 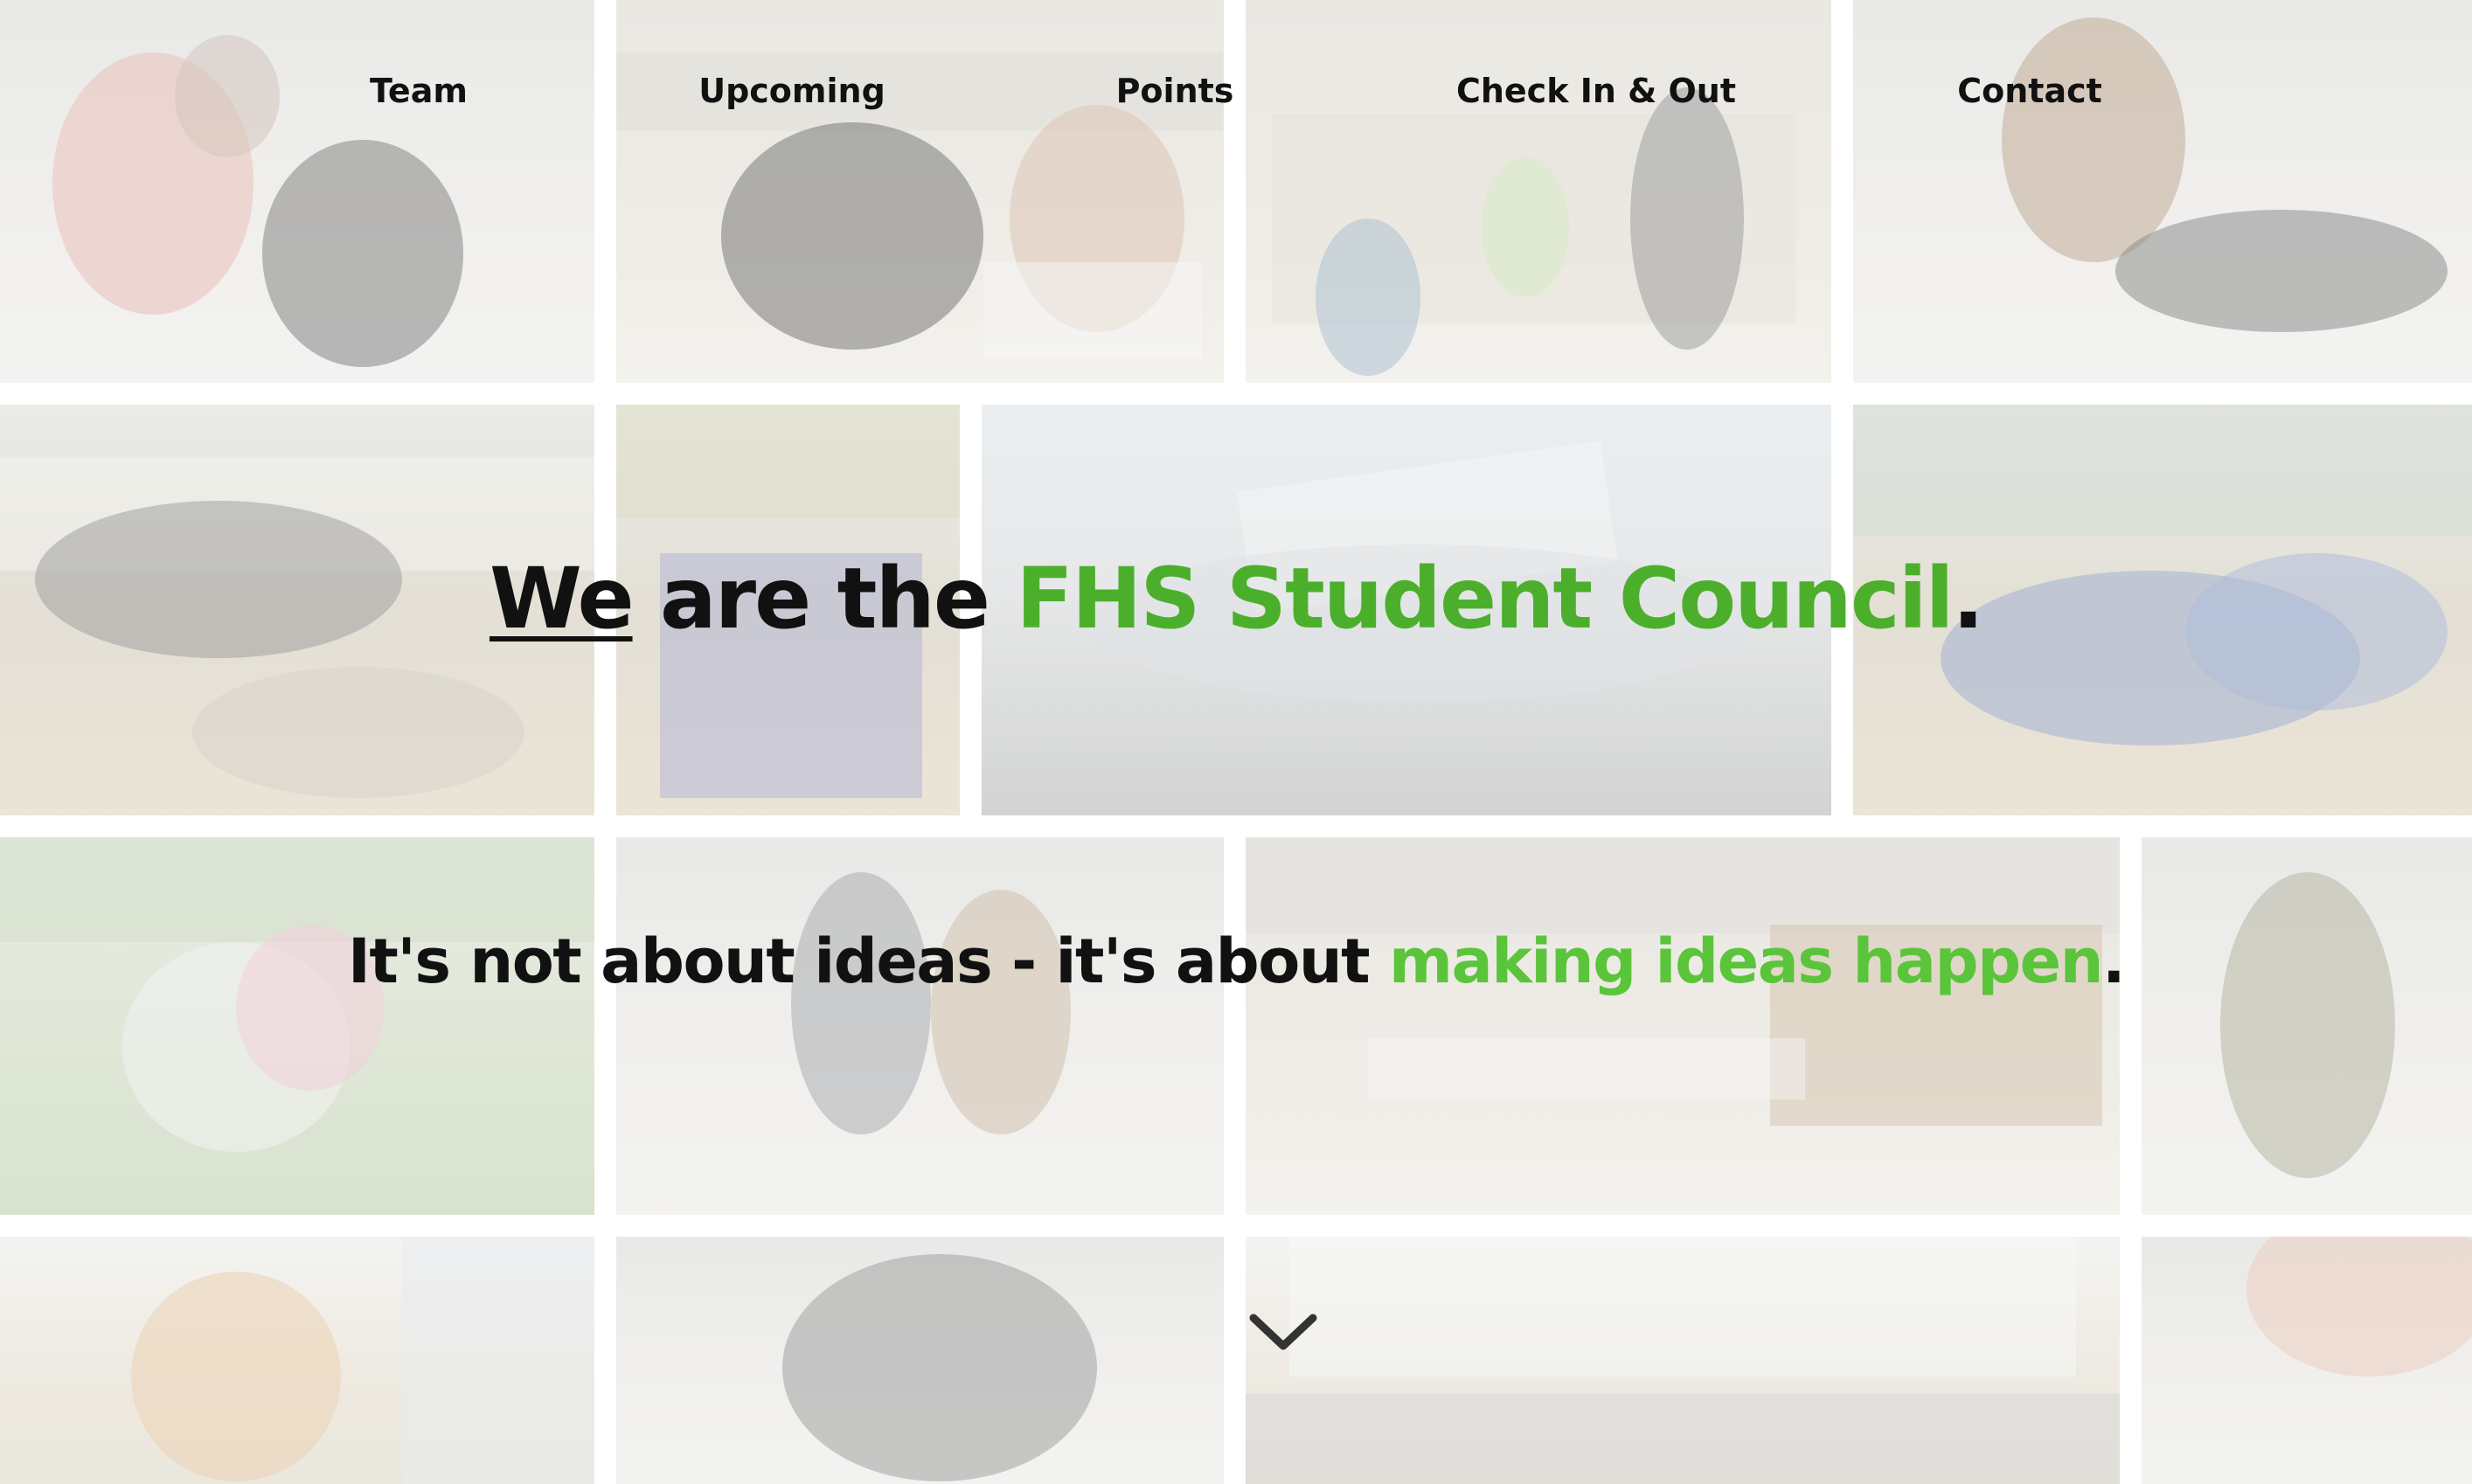 What do you see at coordinates (2114, 961) in the screenshot?
I see `tagline-period: .` at bounding box center [2114, 961].